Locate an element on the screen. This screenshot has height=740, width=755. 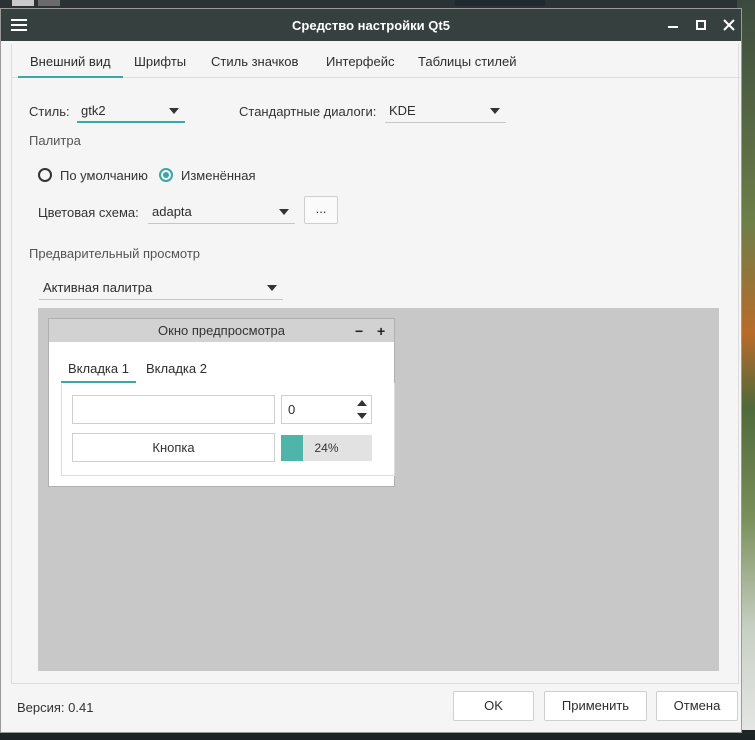
preview-tab-content: 0 Кнопка 24% is located at coordinates (228, 429).